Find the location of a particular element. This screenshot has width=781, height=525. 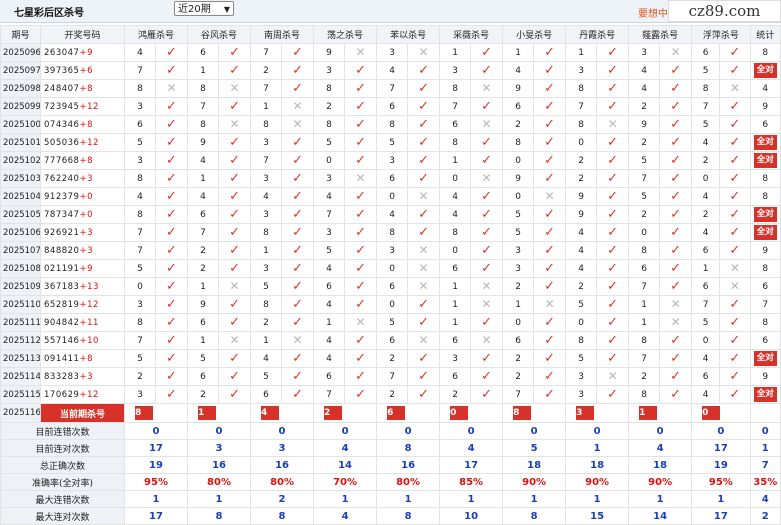

col-expert: 薤露杀号 is located at coordinates (660, 34).